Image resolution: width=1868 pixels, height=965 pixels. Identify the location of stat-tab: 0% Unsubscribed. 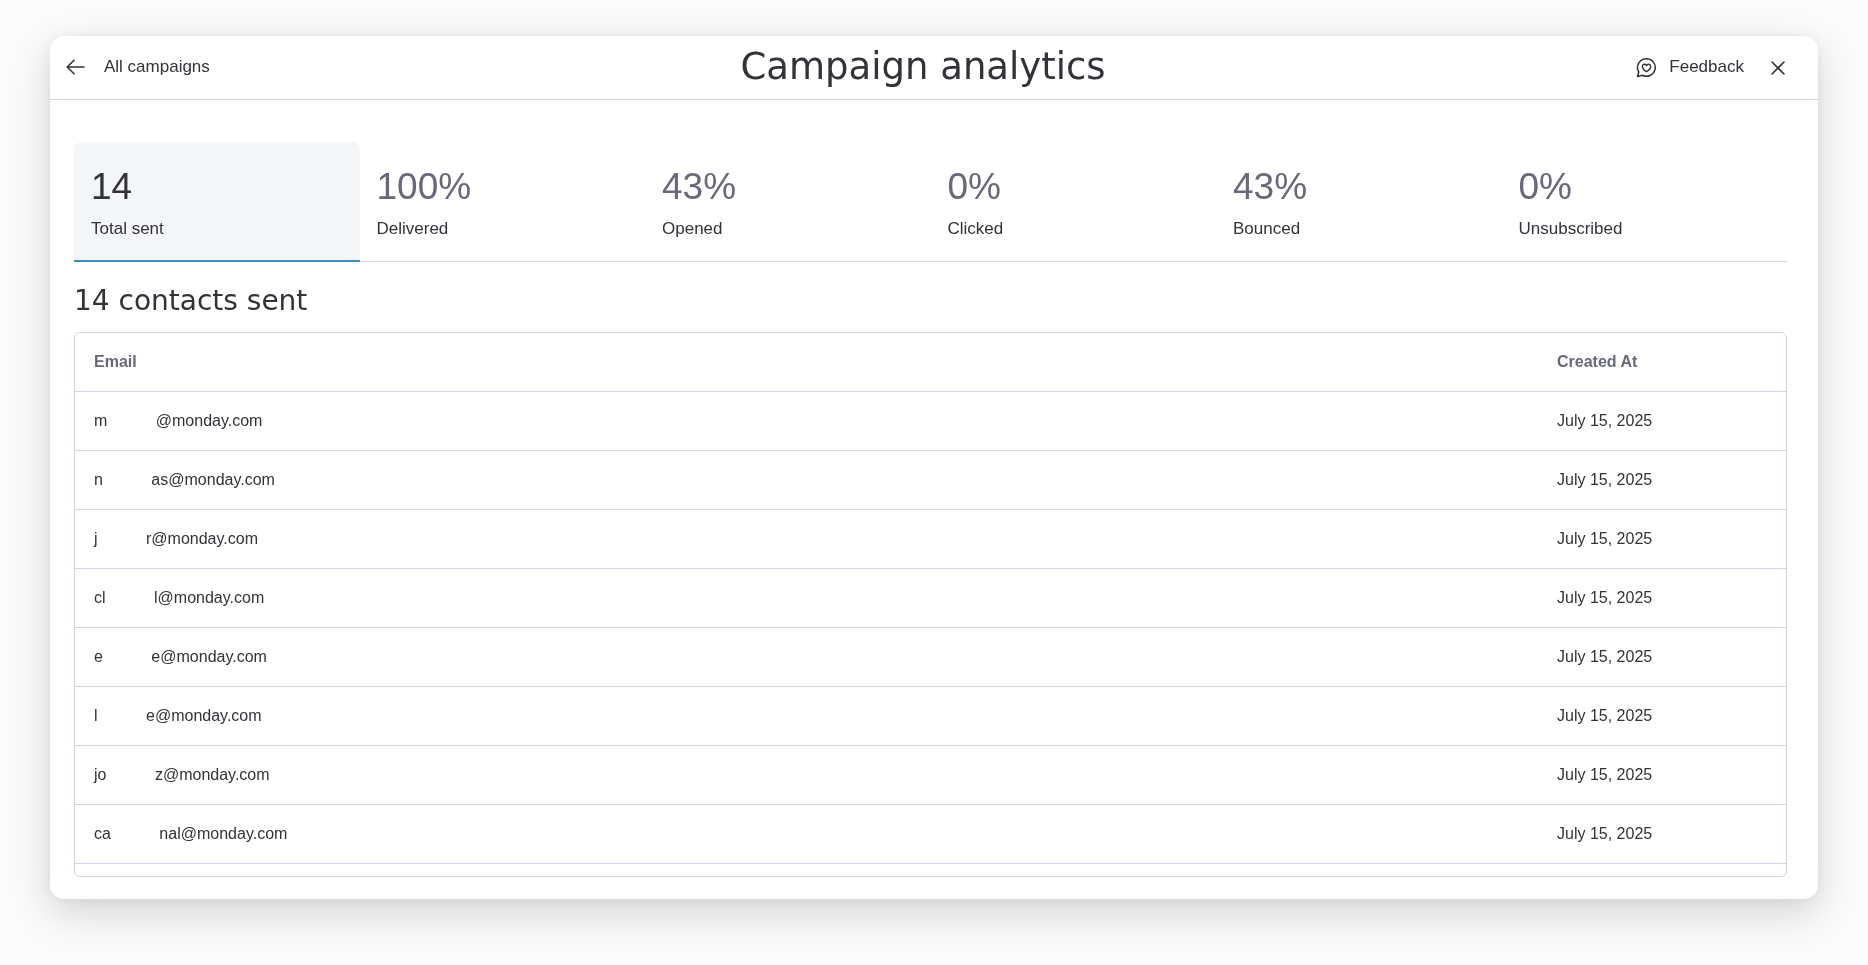
(1644, 202).